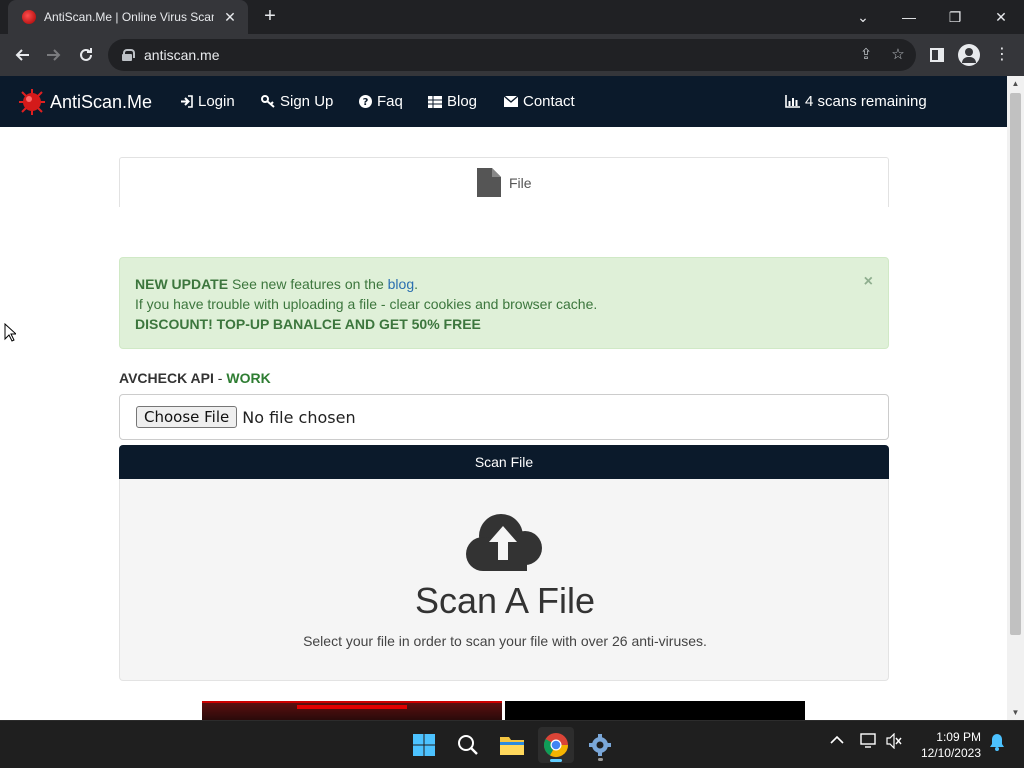 The height and width of the screenshot is (768, 1024). Describe the element at coordinates (655, 710) in the screenshot. I see `ad-banner-right` at that location.